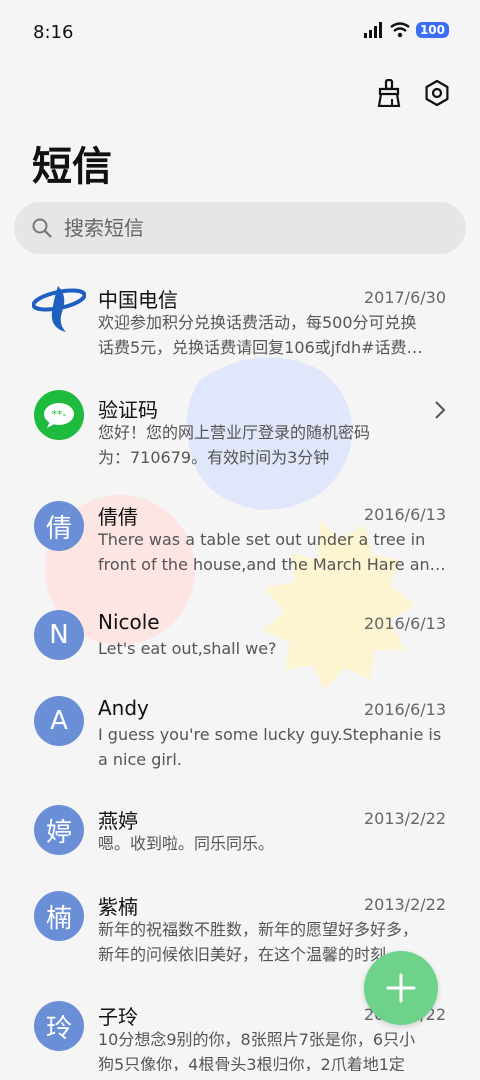 The height and width of the screenshot is (1080, 480). I want to click on avatar-text: **-, so click(59, 414).